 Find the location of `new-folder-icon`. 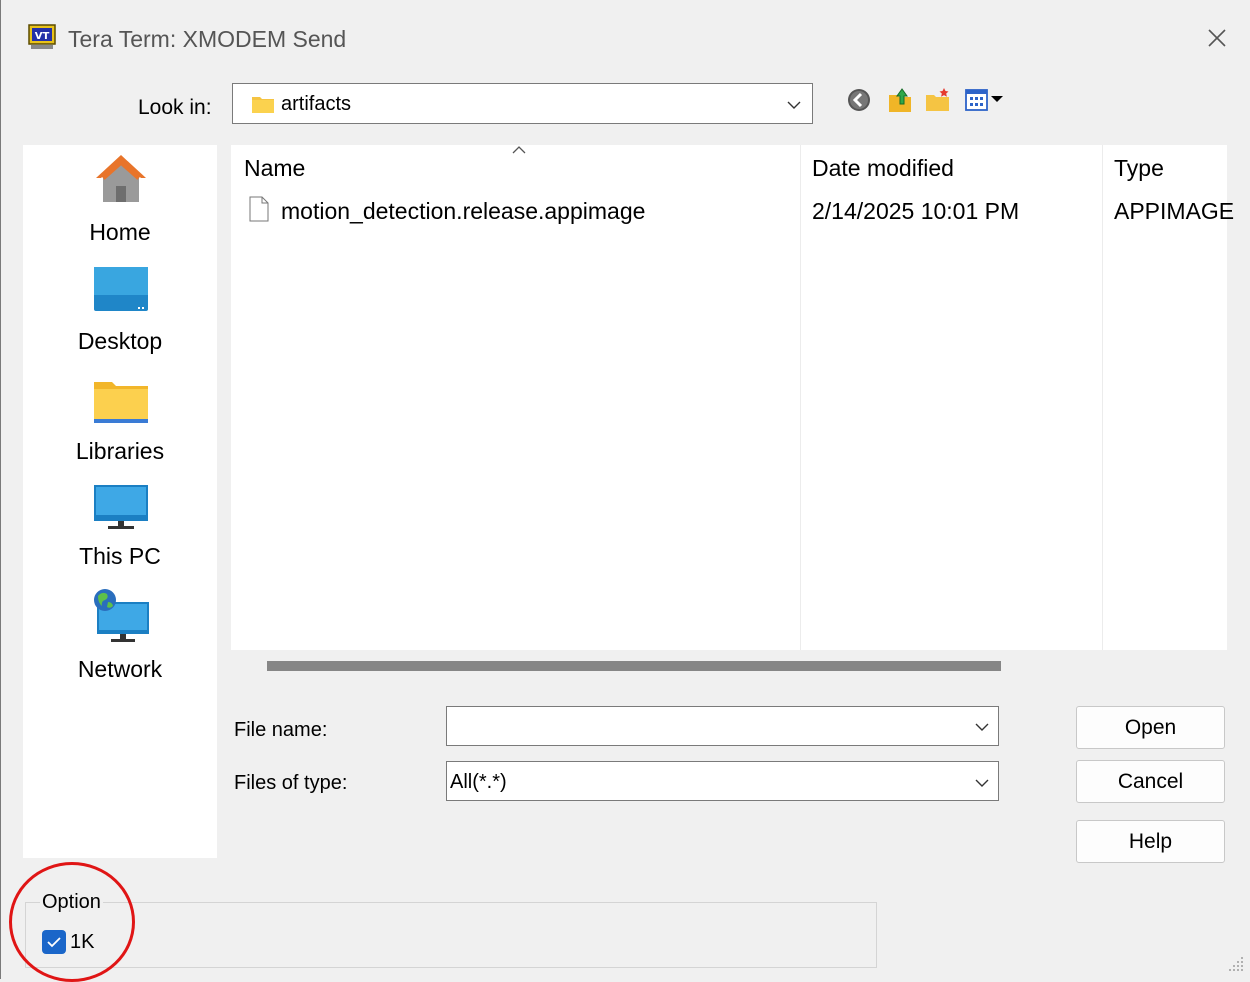

new-folder-icon is located at coordinates (938, 100).